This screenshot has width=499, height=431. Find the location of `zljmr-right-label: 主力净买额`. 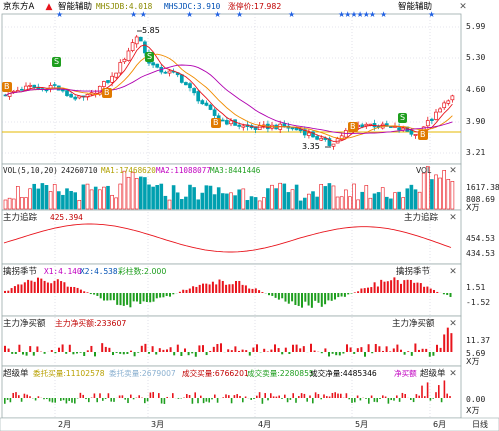

zljmr-right-label: 主力净买额 is located at coordinates (413, 324).